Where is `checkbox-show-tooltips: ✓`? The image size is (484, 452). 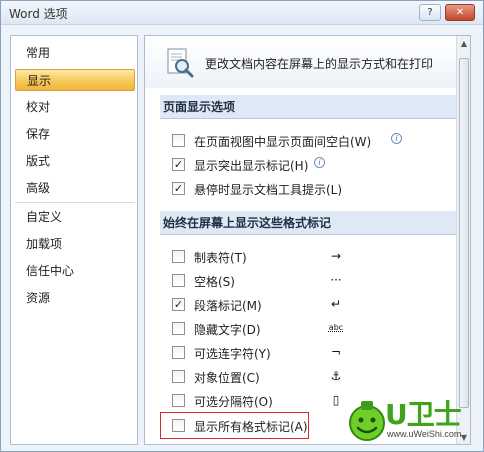
checkbox-show-tooltips: ✓ is located at coordinates (178, 188).